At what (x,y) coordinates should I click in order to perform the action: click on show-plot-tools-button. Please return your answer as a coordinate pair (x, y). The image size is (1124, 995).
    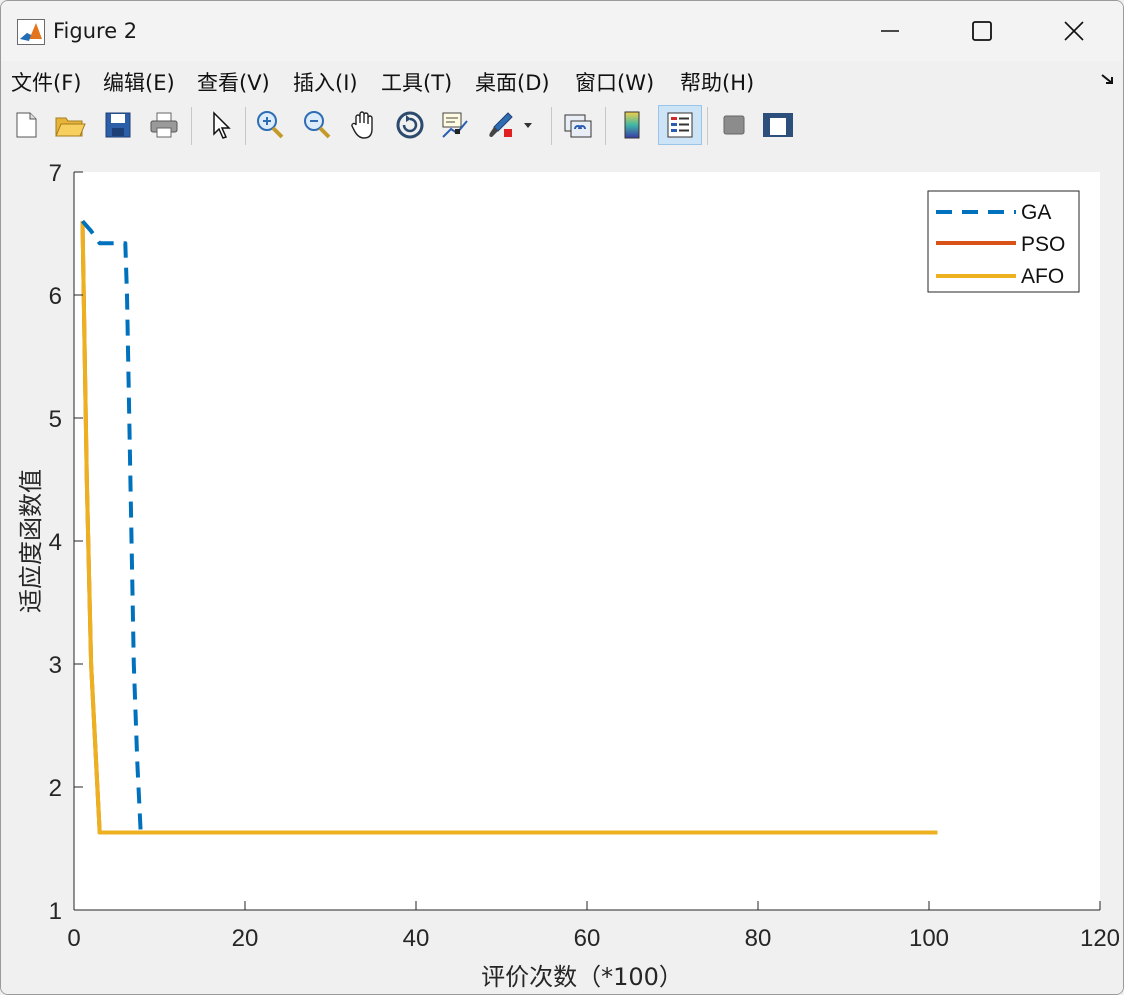
    Looking at the image, I should click on (778, 125).